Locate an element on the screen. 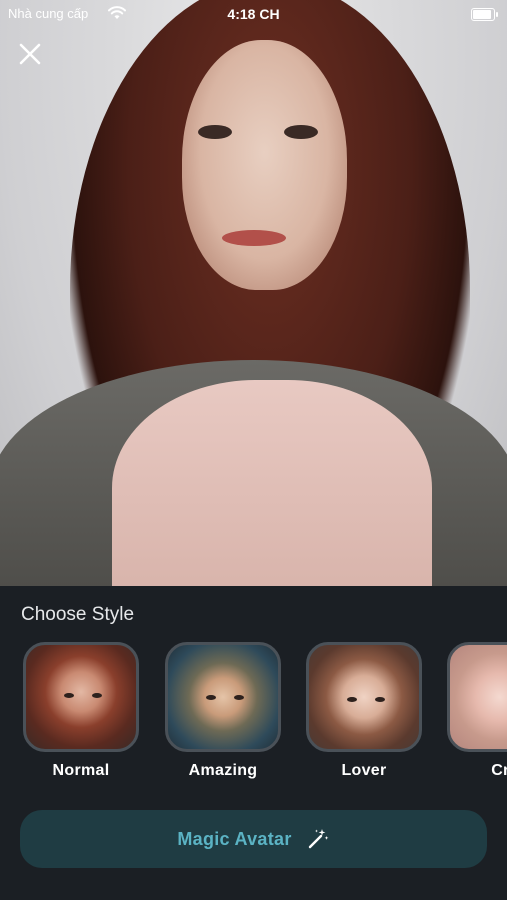 The height and width of the screenshot is (900, 507). style-option-crazy: Cra is located at coordinates (475, 711).